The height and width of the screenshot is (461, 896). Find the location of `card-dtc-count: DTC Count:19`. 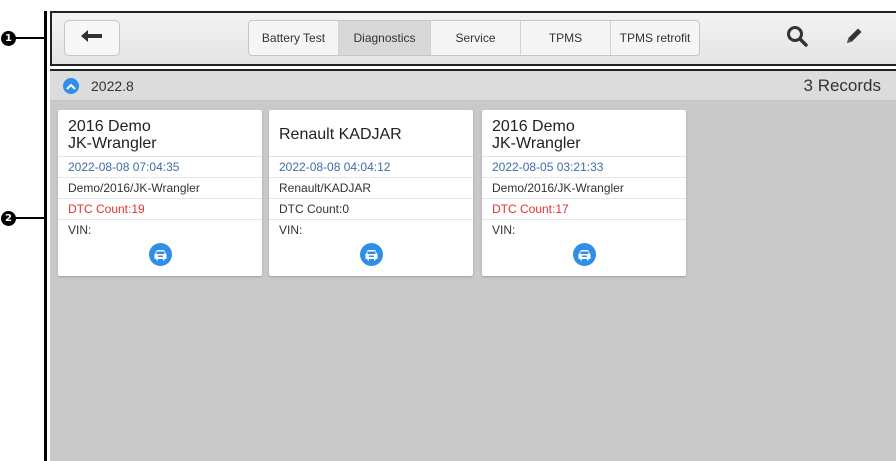

card-dtc-count: DTC Count:19 is located at coordinates (160, 209).